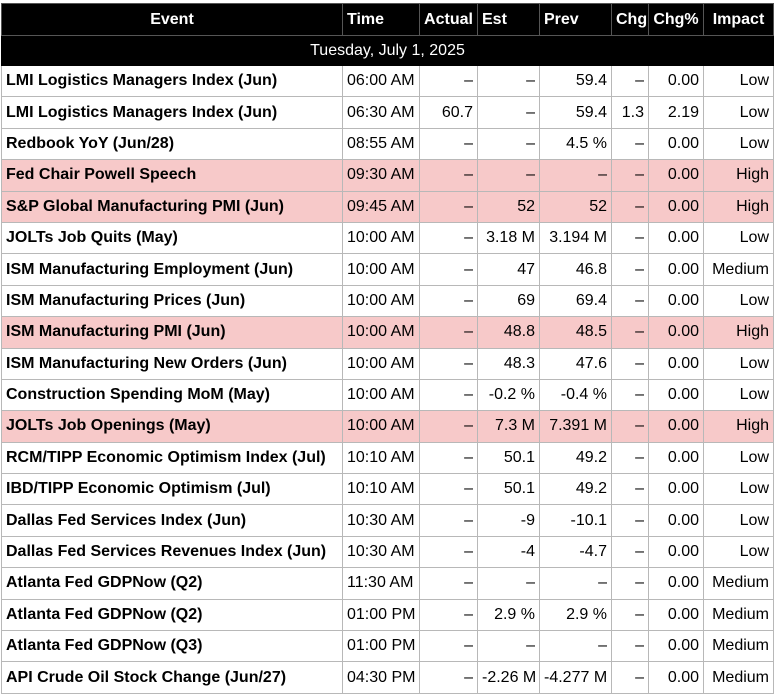 Image resolution: width=774 pixels, height=700 pixels. Describe the element at coordinates (381, 458) in the screenshot. I see `time-cell: 10:10 AM` at that location.